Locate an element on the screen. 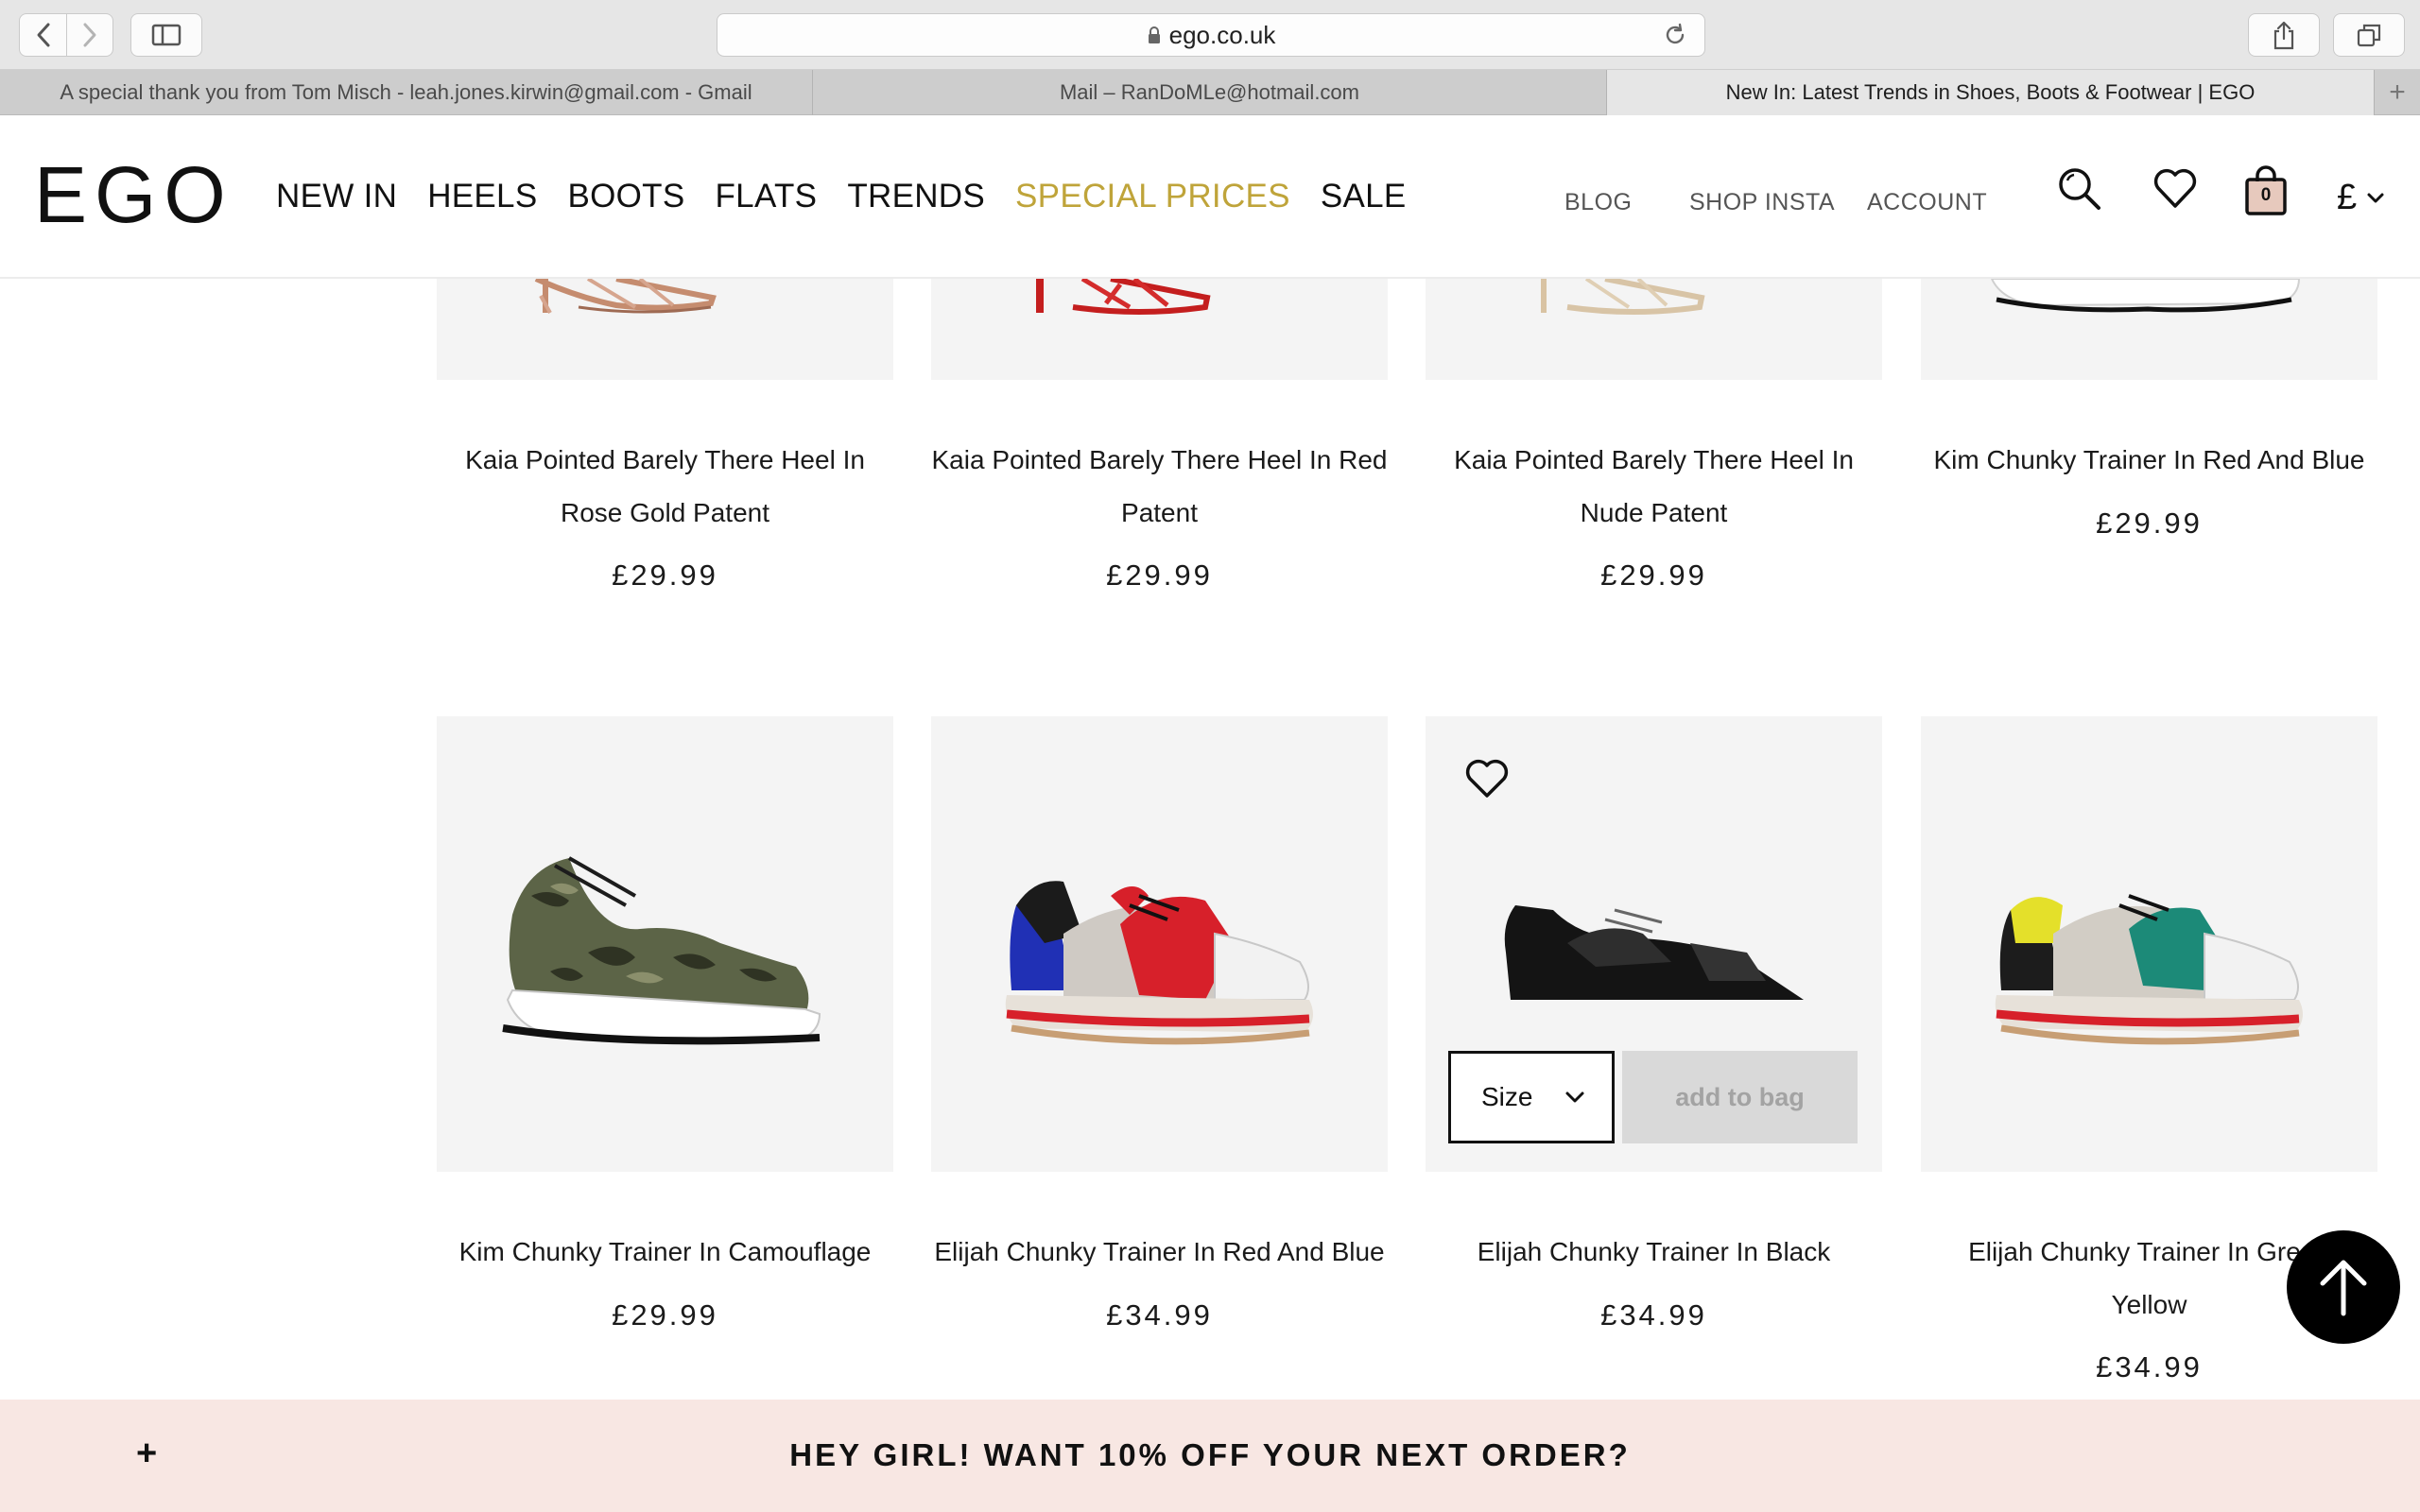 The width and height of the screenshot is (2420, 1512). nav-trends: TRENDS is located at coordinates (916, 196).